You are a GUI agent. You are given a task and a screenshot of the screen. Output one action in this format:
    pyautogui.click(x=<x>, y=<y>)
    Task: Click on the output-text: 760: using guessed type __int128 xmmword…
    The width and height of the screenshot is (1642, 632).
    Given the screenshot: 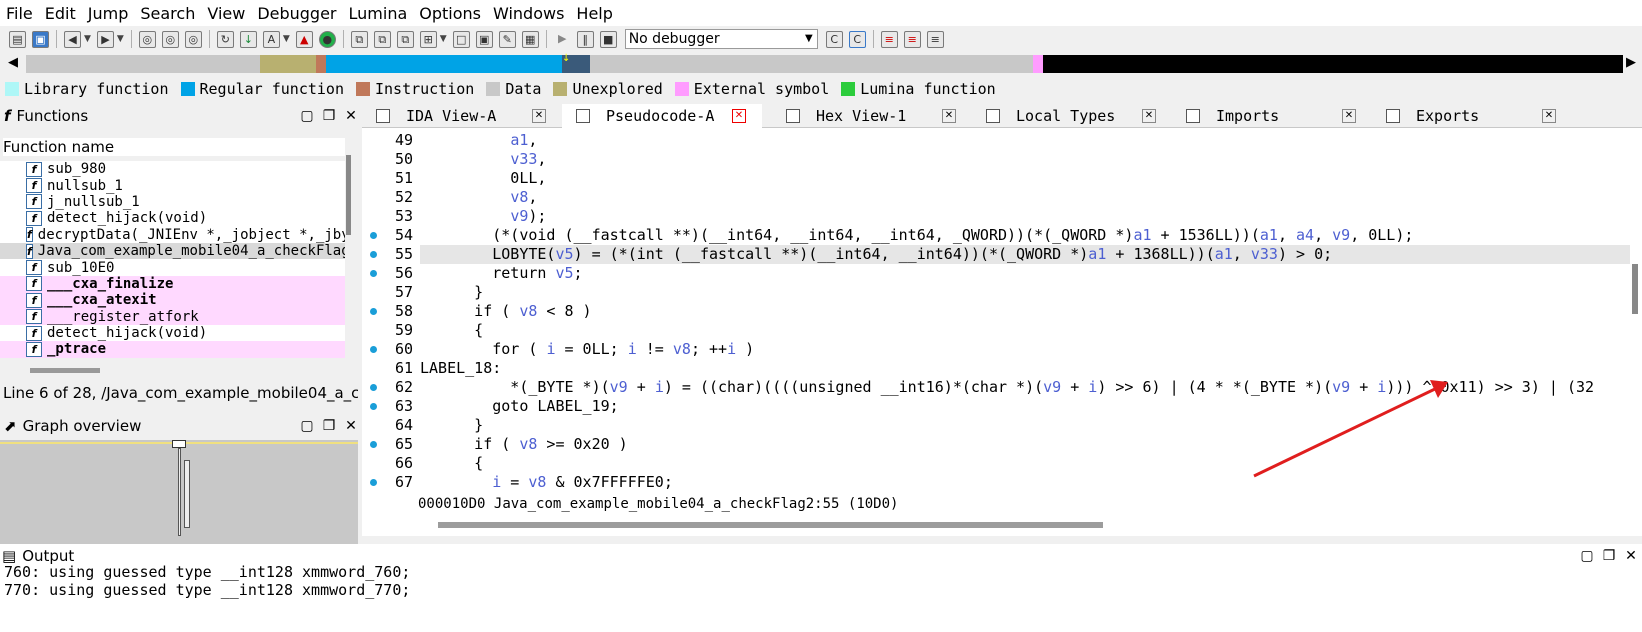 What is the action you would take?
    pyautogui.click(x=207, y=581)
    